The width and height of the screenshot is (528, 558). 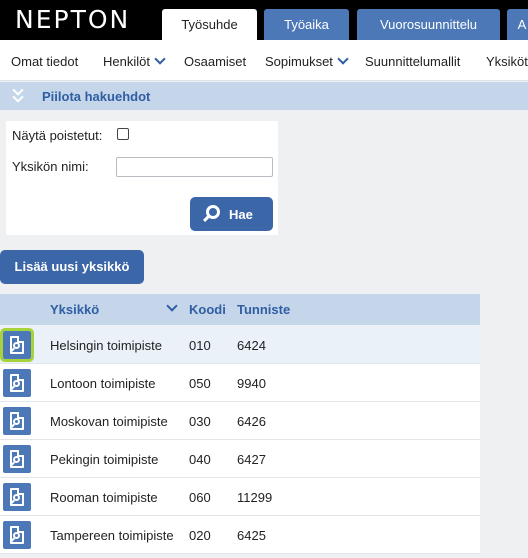 What do you see at coordinates (106, 345) in the screenshot?
I see `unit-name-cell: Helsingin toimipiste` at bounding box center [106, 345].